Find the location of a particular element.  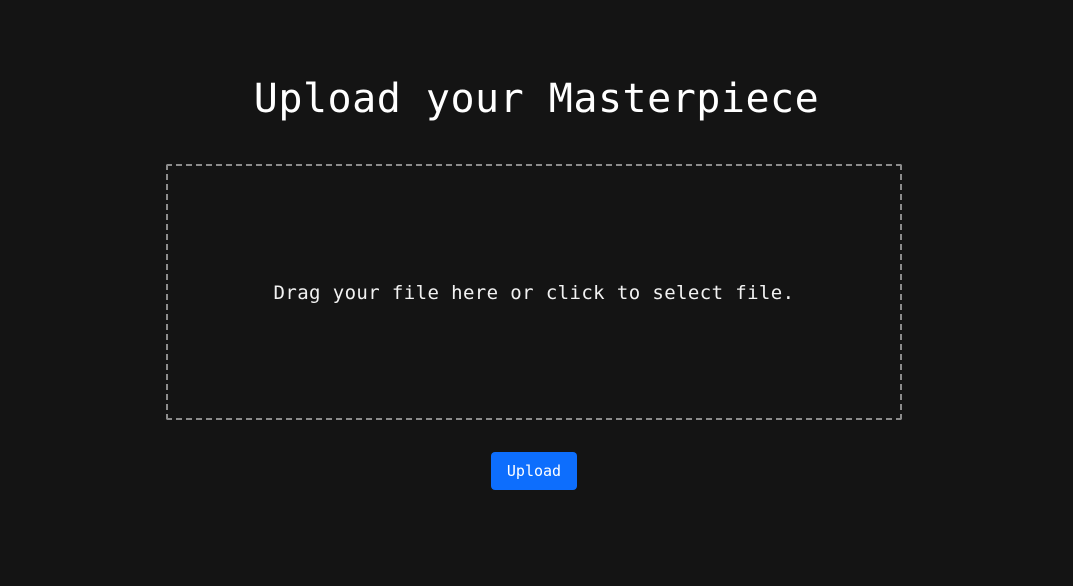

page-title: Upload your Masterpiece is located at coordinates (536, 99).